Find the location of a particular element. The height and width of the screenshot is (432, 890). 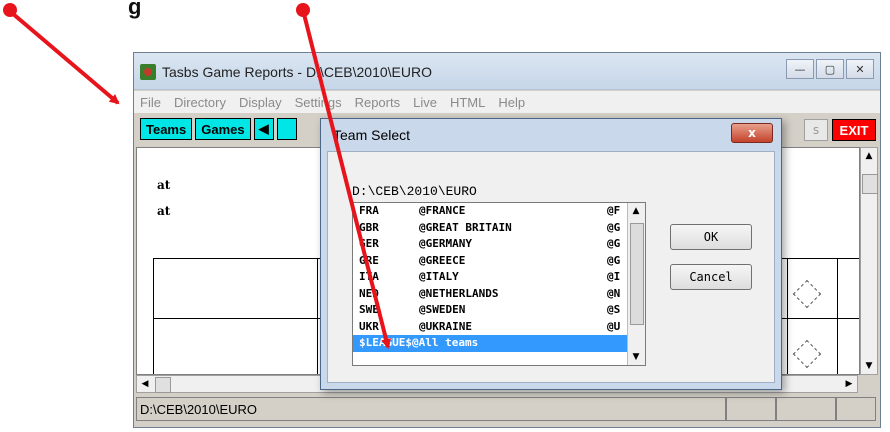

list-item: SWE @SWEDEN @S is located at coordinates (499, 310).